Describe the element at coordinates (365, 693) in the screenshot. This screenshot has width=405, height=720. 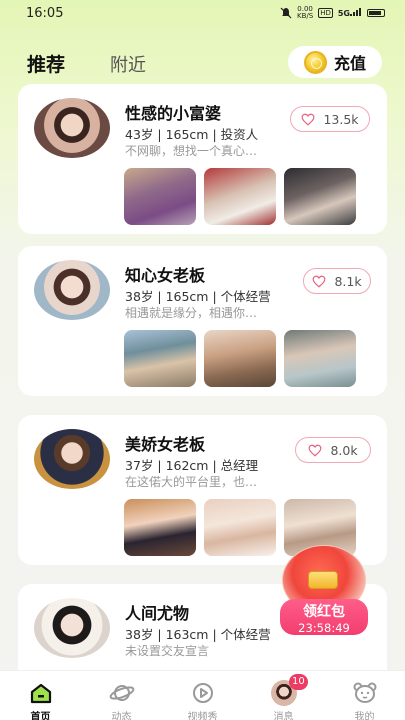
I see `bear-face-icon` at that location.